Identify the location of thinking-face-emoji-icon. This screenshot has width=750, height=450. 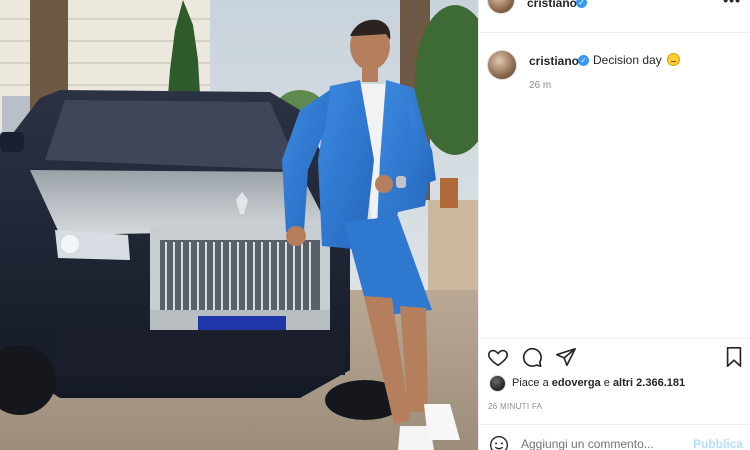
(674, 59).